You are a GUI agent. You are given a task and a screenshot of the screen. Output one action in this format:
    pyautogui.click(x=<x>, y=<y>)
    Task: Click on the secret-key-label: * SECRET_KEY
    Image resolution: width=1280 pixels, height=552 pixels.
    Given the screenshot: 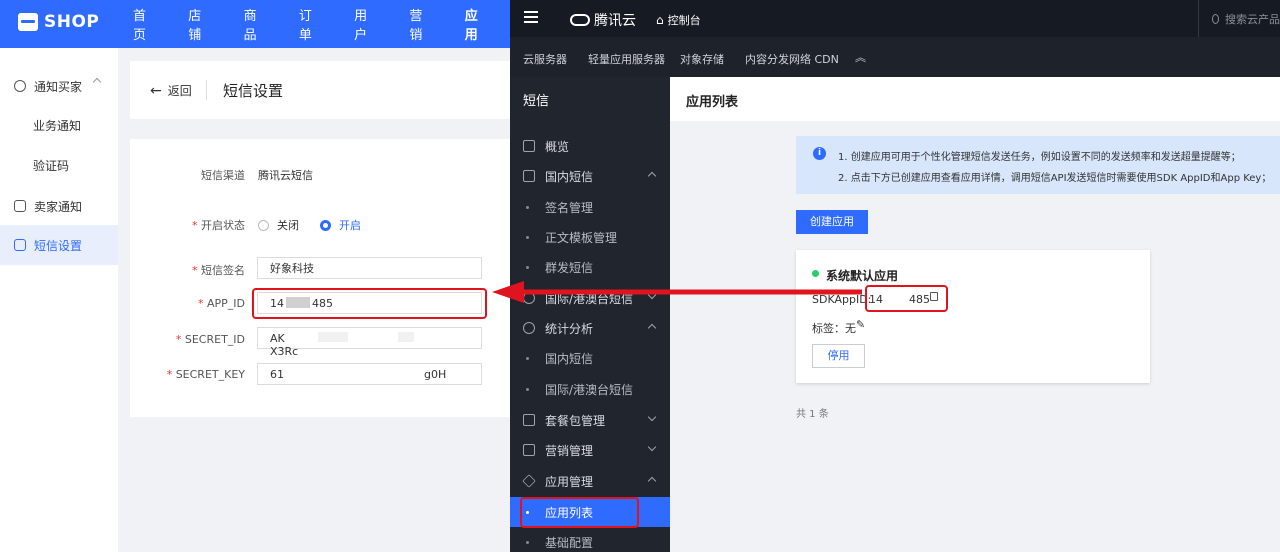 What is the action you would take?
    pyautogui.click(x=205, y=374)
    